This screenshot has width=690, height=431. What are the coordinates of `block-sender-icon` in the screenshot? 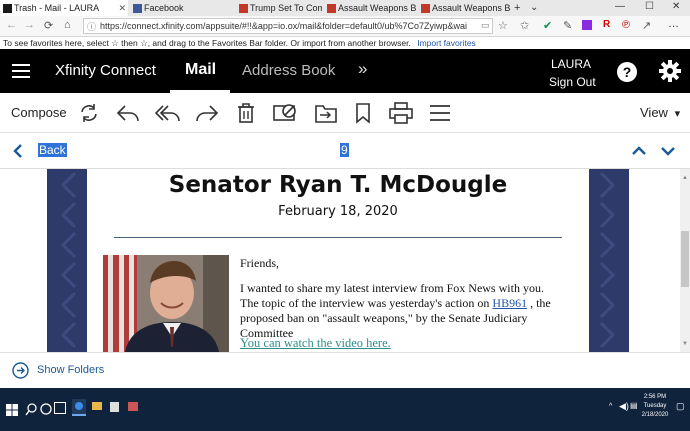 It's located at (285, 113).